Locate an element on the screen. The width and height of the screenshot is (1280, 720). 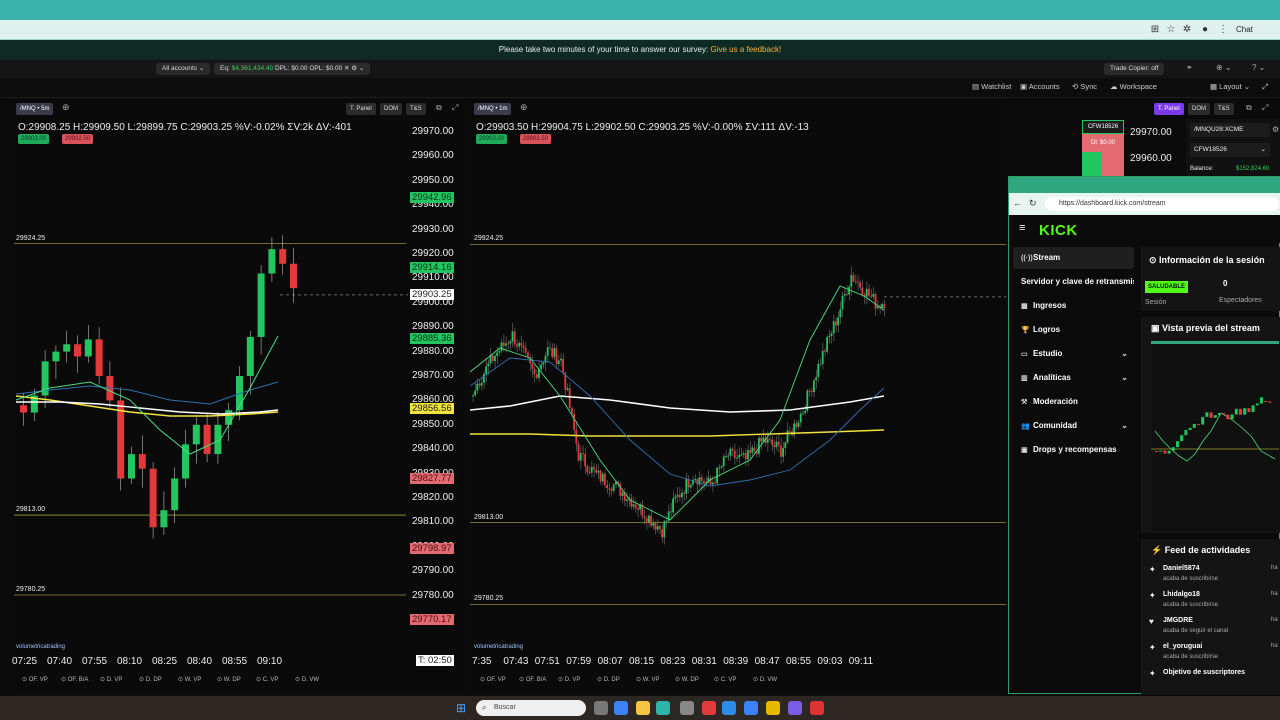
account-select: CFW18526 ⌄ is located at coordinates (1230, 150).